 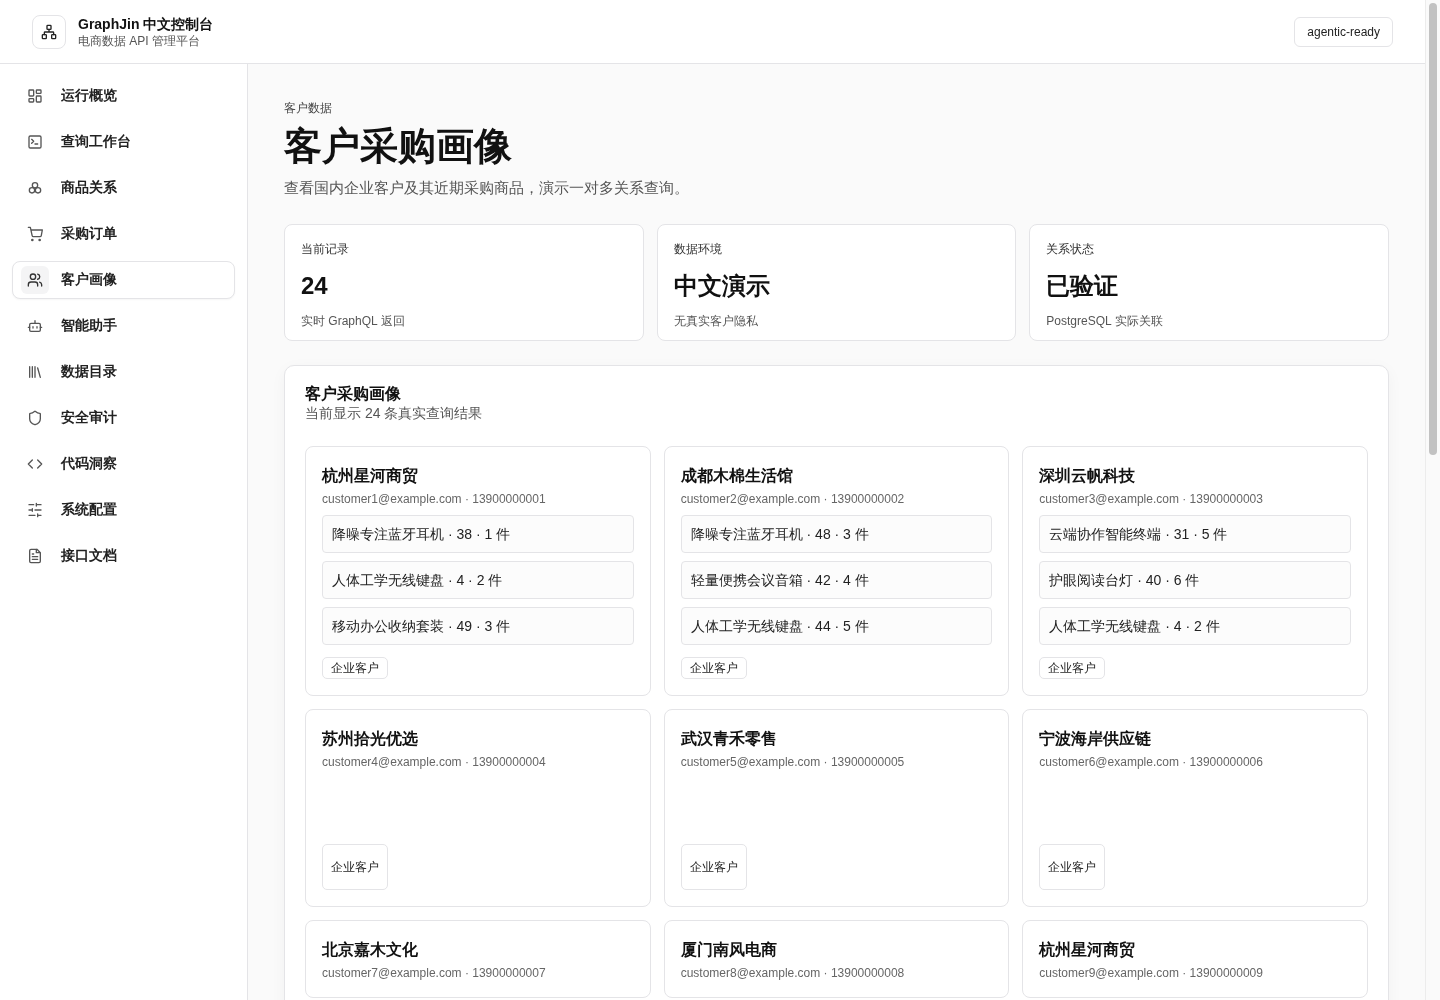 What do you see at coordinates (123, 96) in the screenshot?
I see `nav-item: 运行概览` at bounding box center [123, 96].